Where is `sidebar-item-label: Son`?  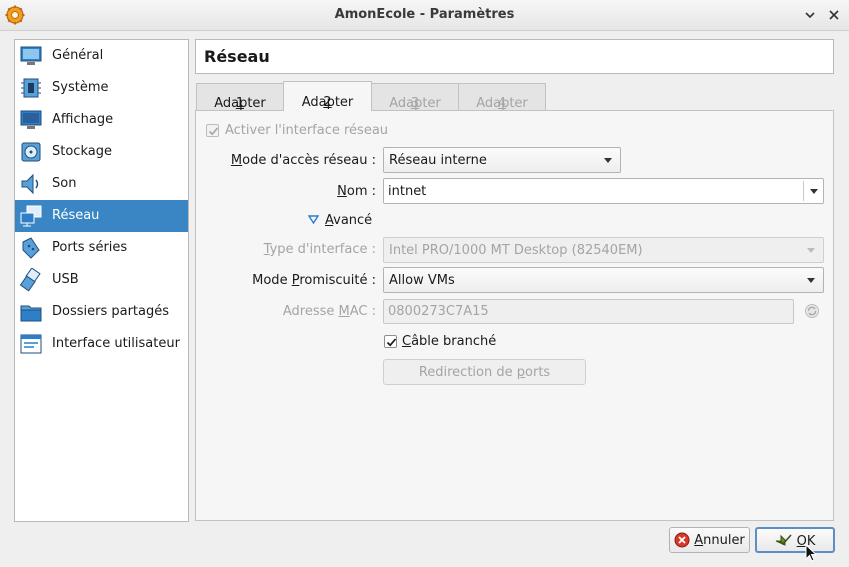 sidebar-item-label: Son is located at coordinates (64, 183).